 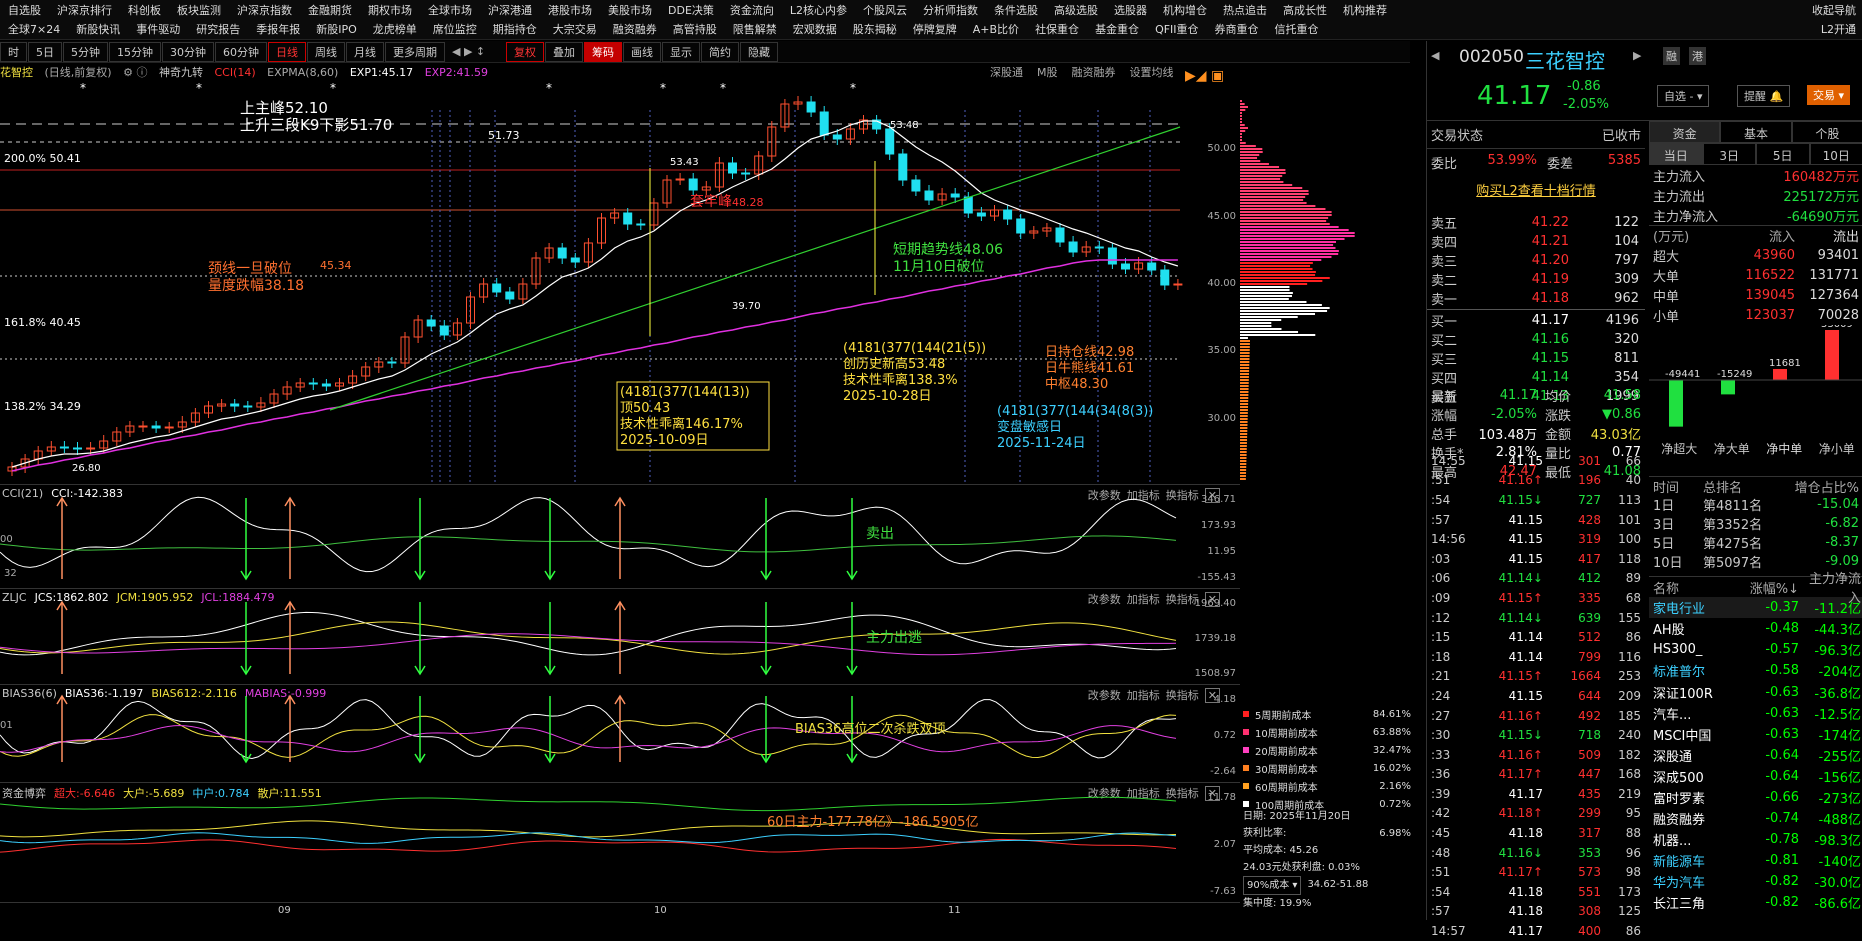 I want to click on tool-button: 简约, so click(x=720, y=52).